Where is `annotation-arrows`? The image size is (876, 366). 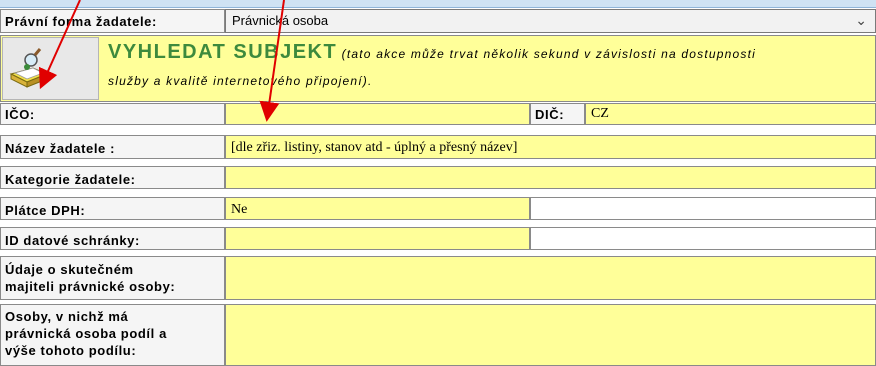 annotation-arrows is located at coordinates (161, 61).